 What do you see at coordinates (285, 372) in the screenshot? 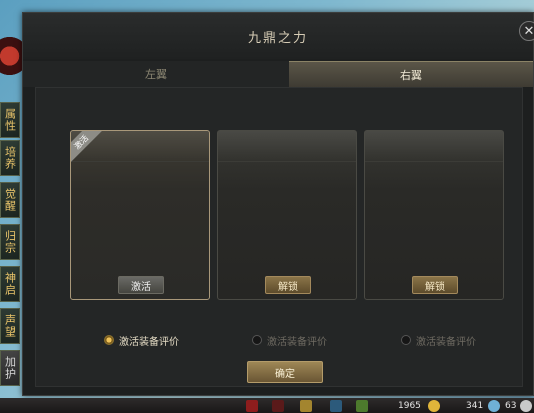
I see `confirm-button: 确定` at bounding box center [285, 372].